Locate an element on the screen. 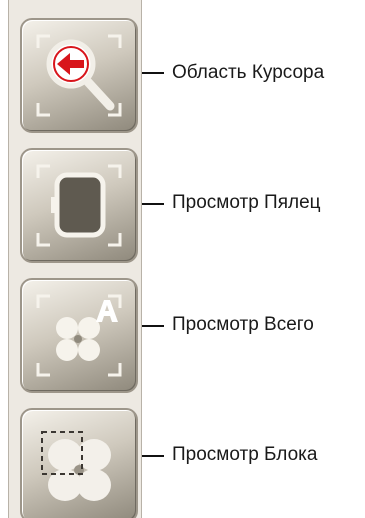 Image resolution: width=365 pixels, height=518 pixels. zoom-to-cursor-button is located at coordinates (79, 75).